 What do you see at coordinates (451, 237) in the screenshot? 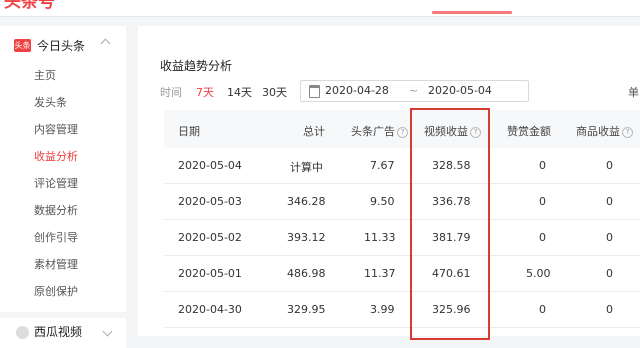
I see `cell-video: 381.79` at bounding box center [451, 237].